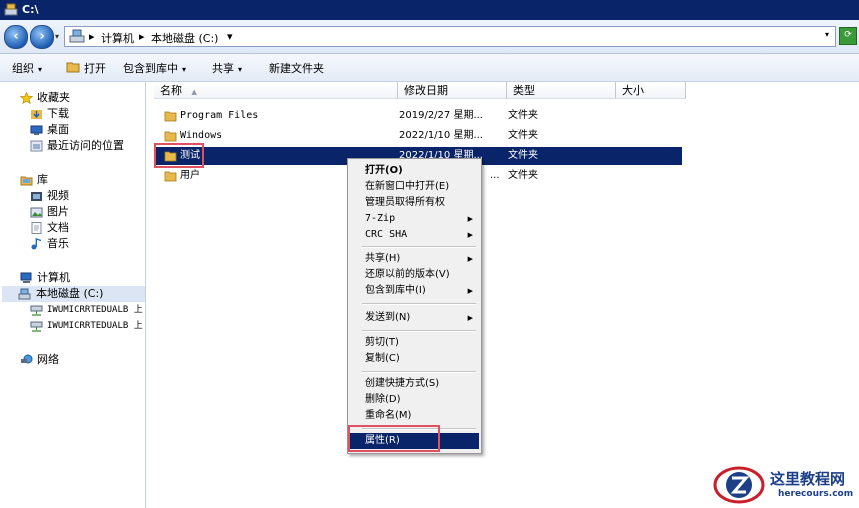  What do you see at coordinates (414, 219) in the screenshot?
I see `menu-item-7zip: 7-Zip ▶` at bounding box center [414, 219].